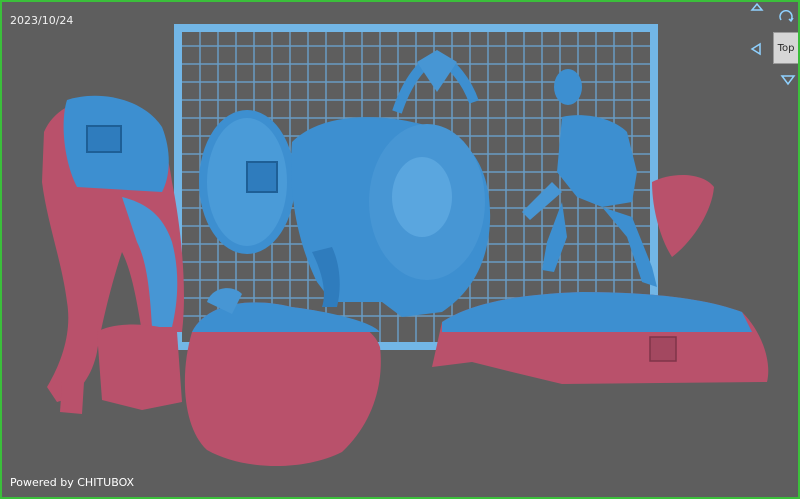 This screenshot has width=800, height=499. I want to click on model-knight, so click(618, 178).